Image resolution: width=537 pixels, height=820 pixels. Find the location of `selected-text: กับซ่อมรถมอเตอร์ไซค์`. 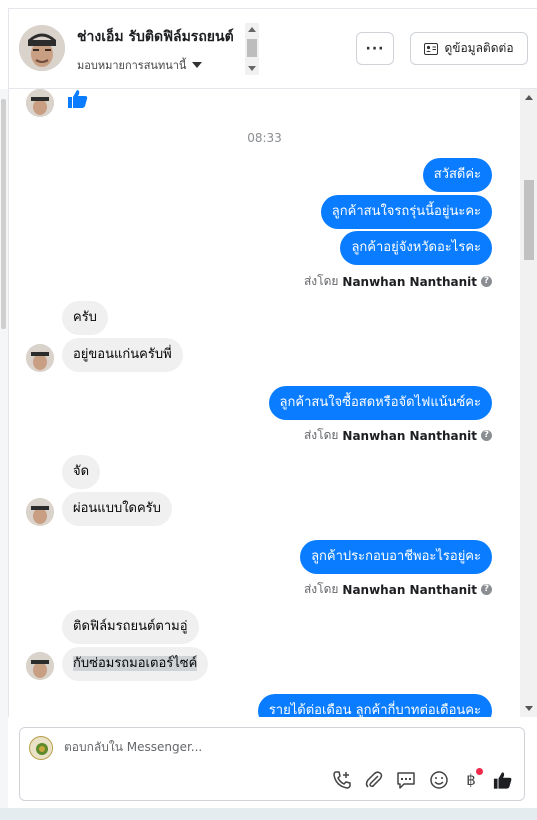

selected-text: กับซ่อมรถมอเตอร์ไซค์ is located at coordinates (135, 663).